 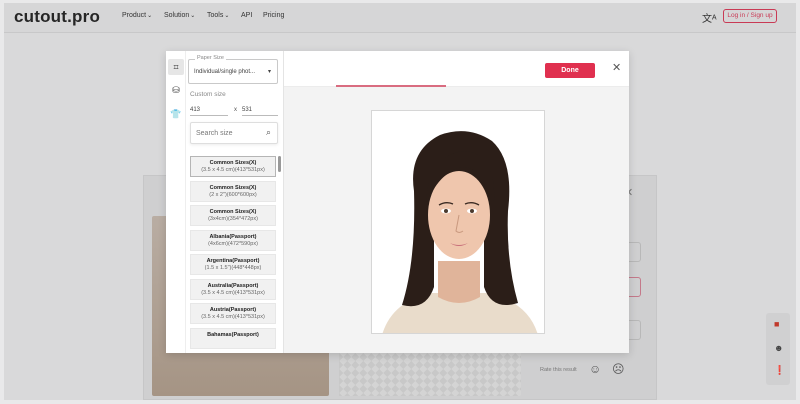 What do you see at coordinates (210, 58) in the screenshot?
I see `paper-size-label: Paper Size` at bounding box center [210, 58].